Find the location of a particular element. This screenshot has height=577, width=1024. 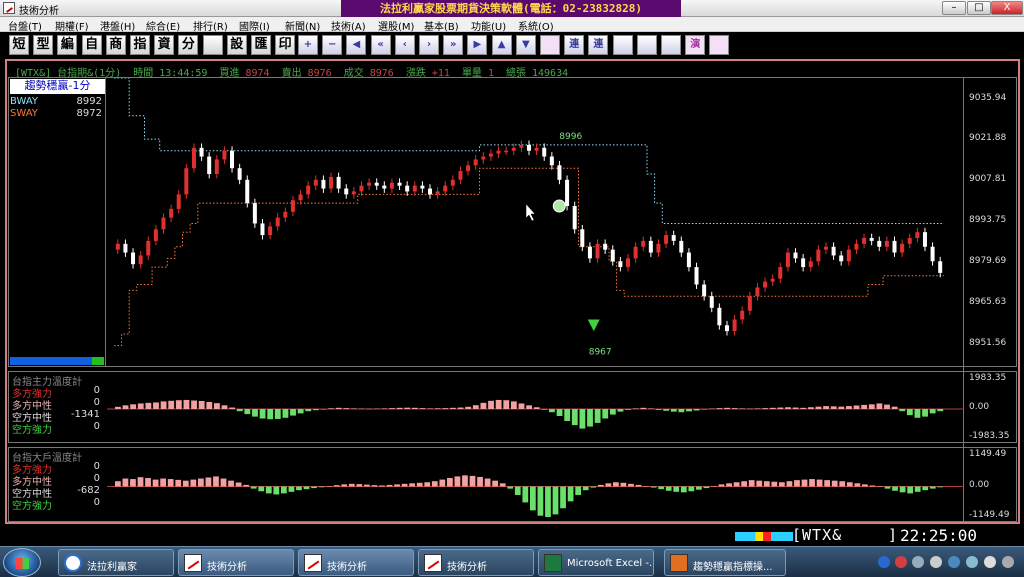

scroll-thumb is located at coordinates (98, 361).